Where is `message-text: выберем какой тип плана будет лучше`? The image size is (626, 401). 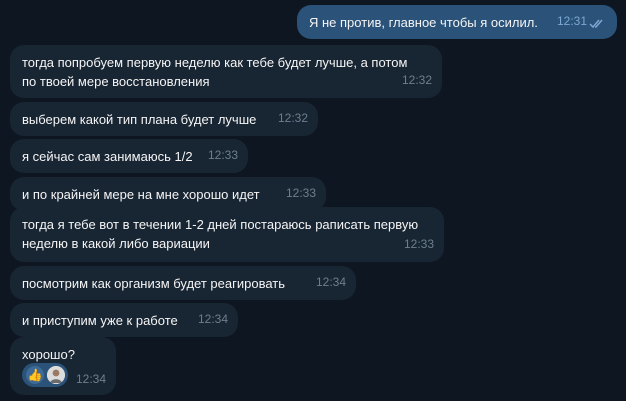 message-text: выберем какой тип плана будет лучше is located at coordinates (139, 119).